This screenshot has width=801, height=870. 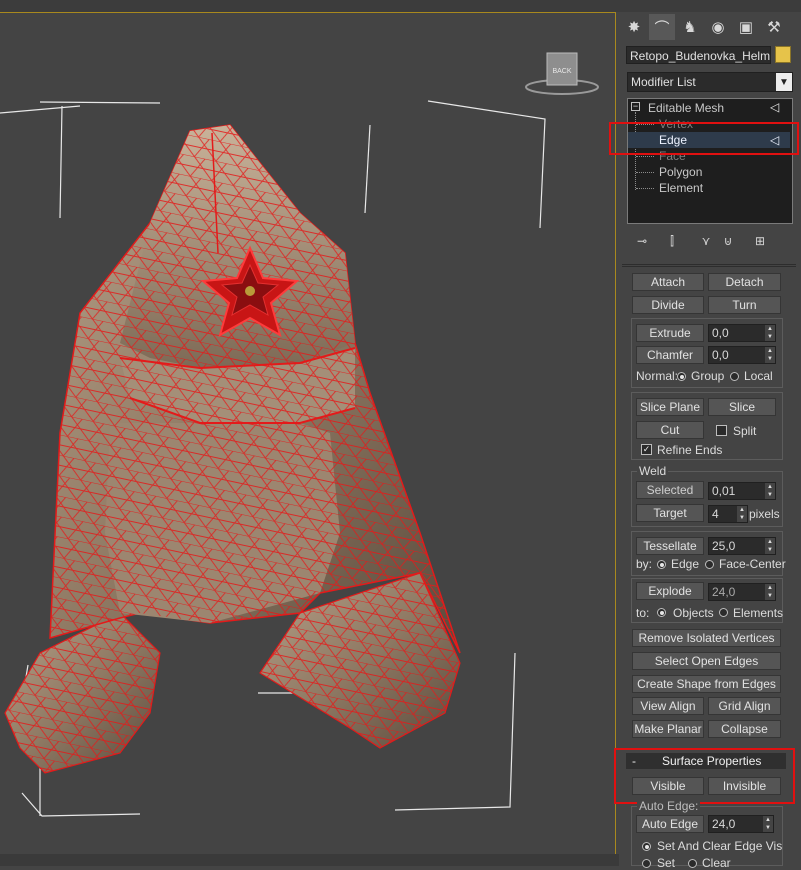 I want to click on weld-selected-button: Selected, so click(x=670, y=490).